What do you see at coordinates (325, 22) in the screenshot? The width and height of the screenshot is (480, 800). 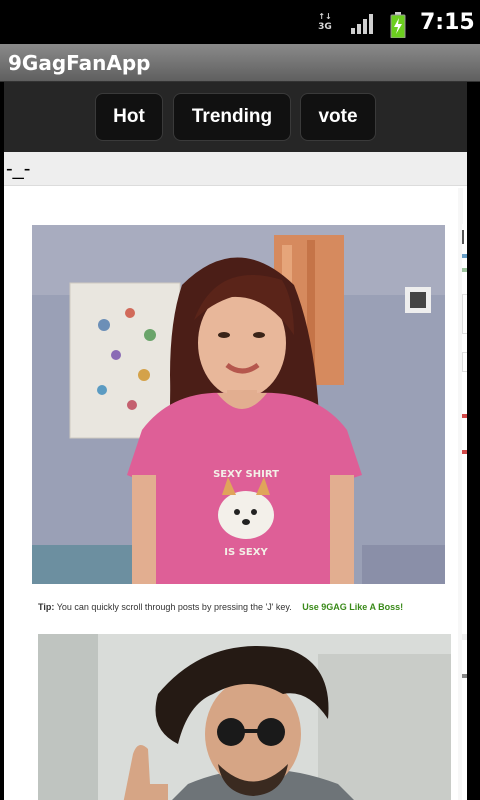 I see `3g-icon: ↑↓ 3G` at bounding box center [325, 22].